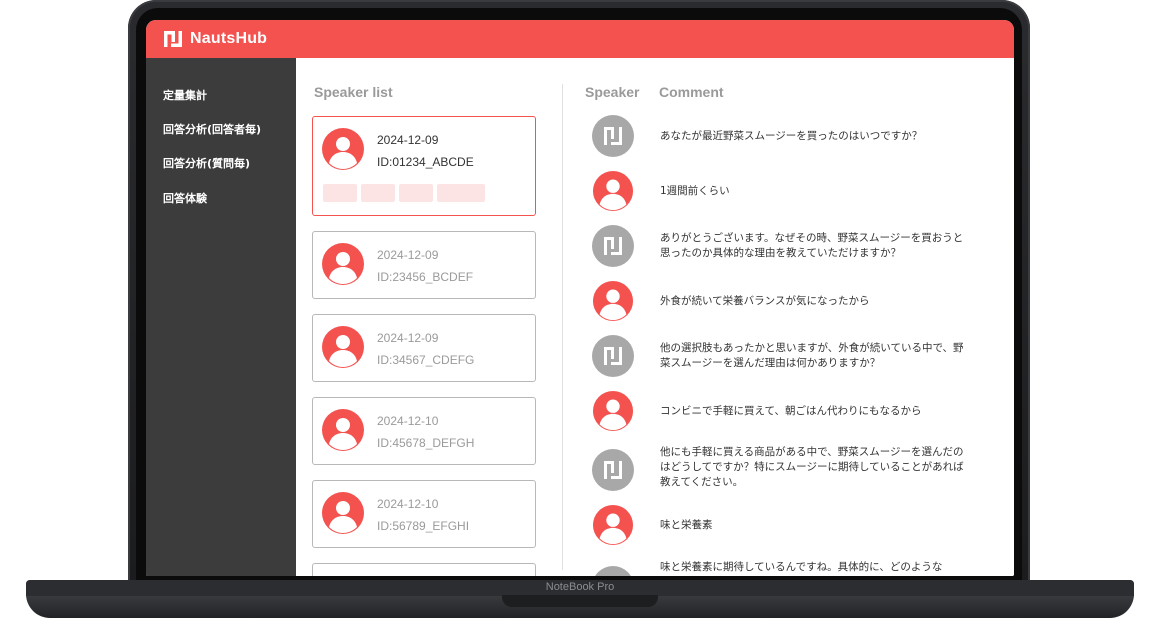 This screenshot has height=636, width=1160. Describe the element at coordinates (424, 514) in the screenshot. I see `speaker-card: 2024-12-10 ID:56789_EFGHI` at that location.